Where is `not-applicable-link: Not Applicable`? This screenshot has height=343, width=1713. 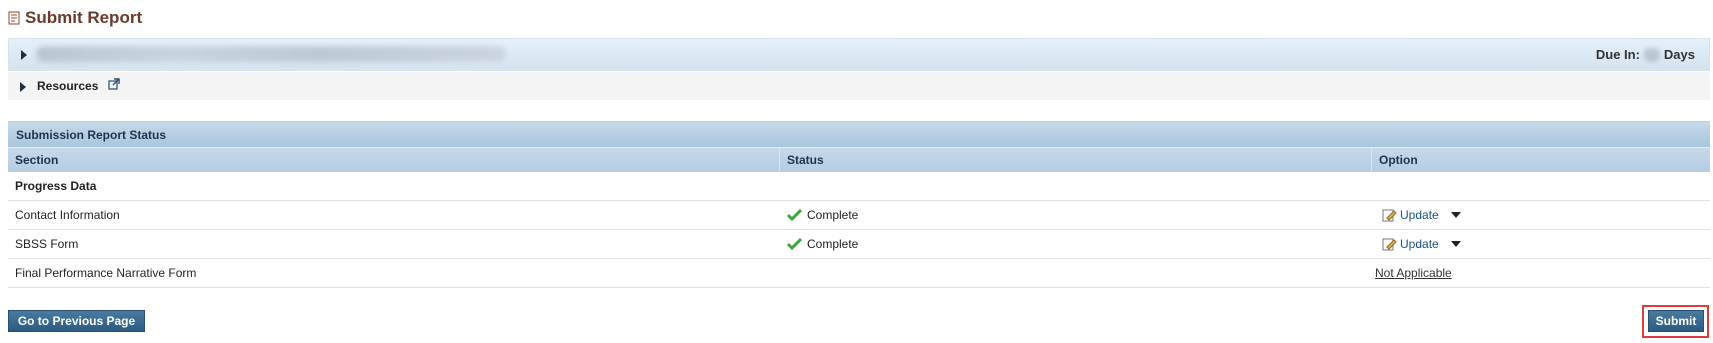
not-applicable-link: Not Applicable is located at coordinates (1413, 273).